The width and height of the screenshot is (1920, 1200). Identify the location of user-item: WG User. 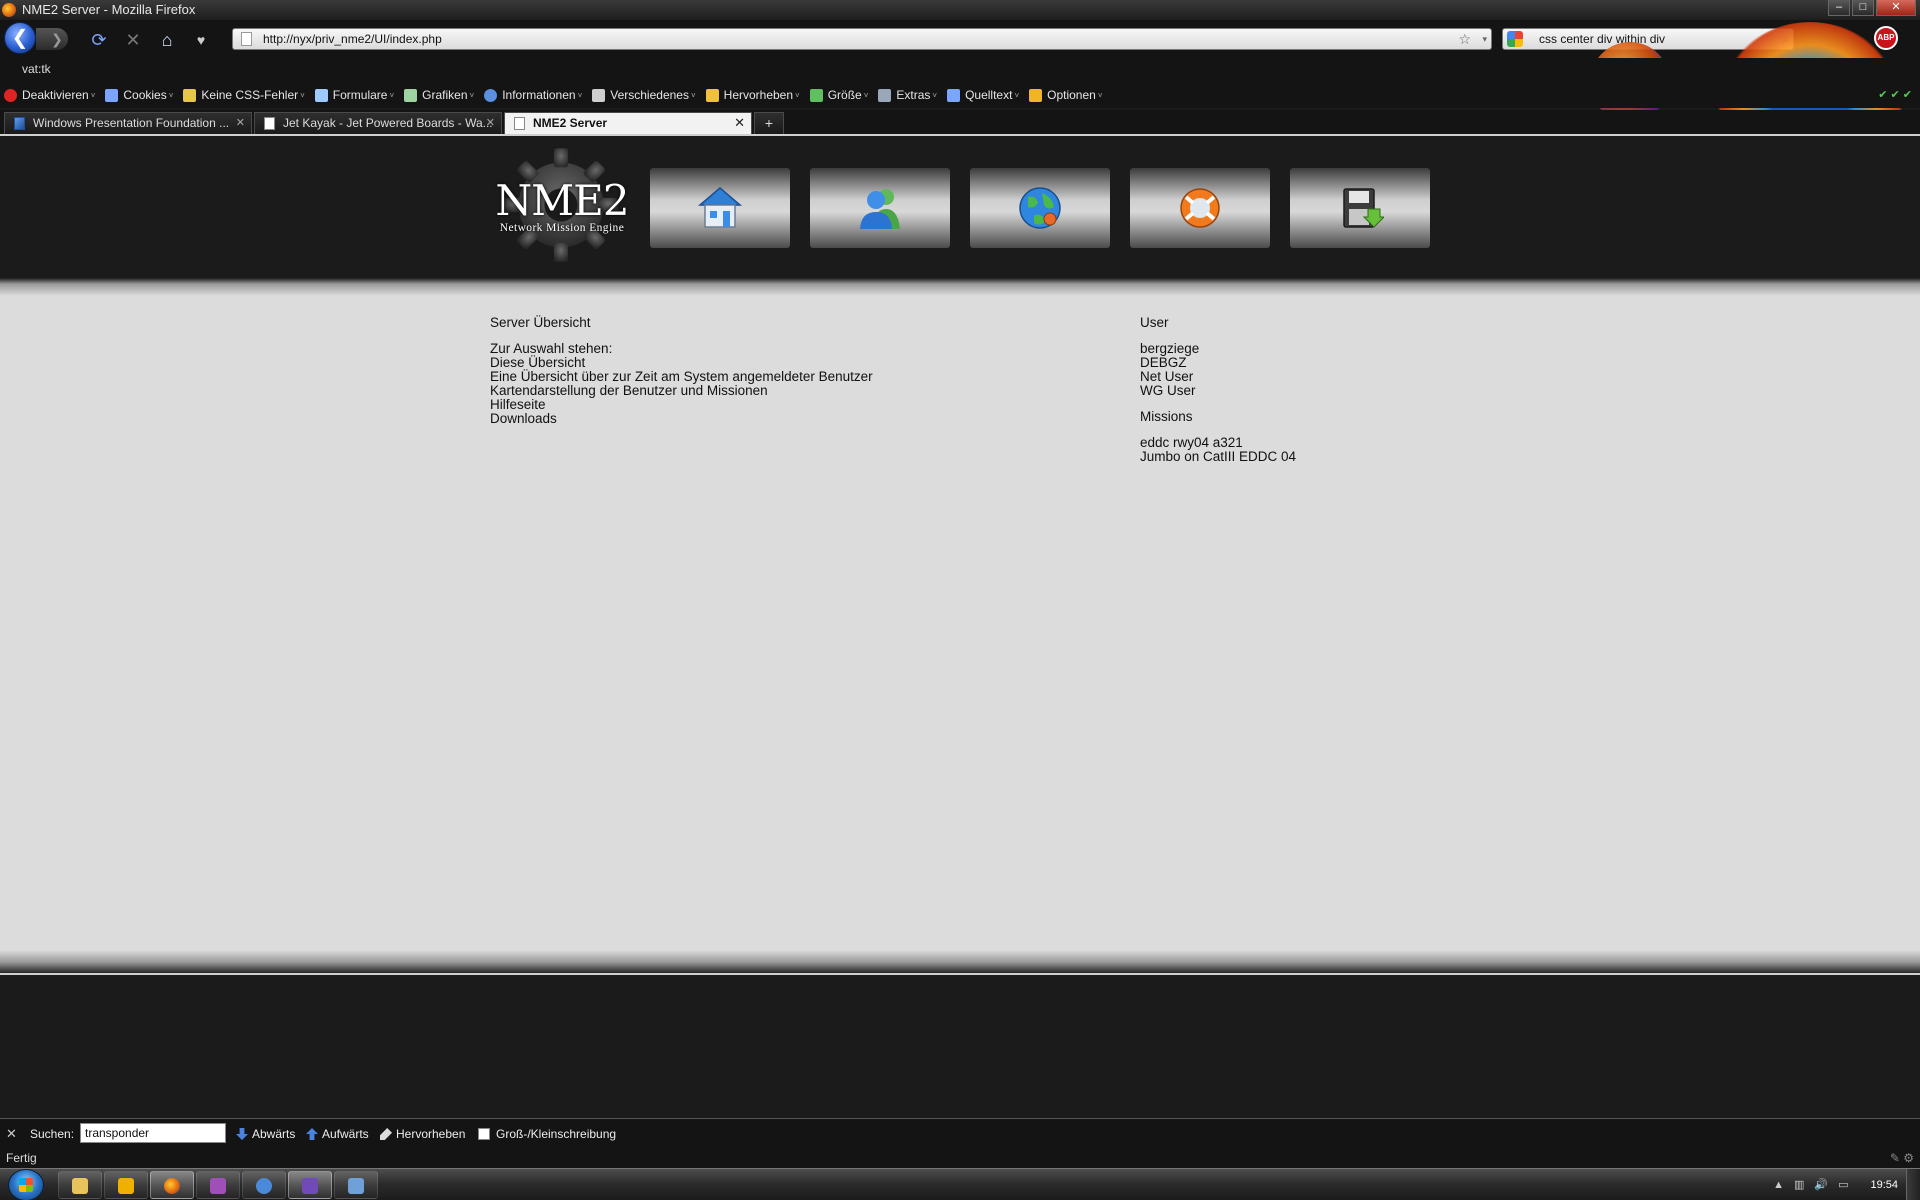
(1168, 390).